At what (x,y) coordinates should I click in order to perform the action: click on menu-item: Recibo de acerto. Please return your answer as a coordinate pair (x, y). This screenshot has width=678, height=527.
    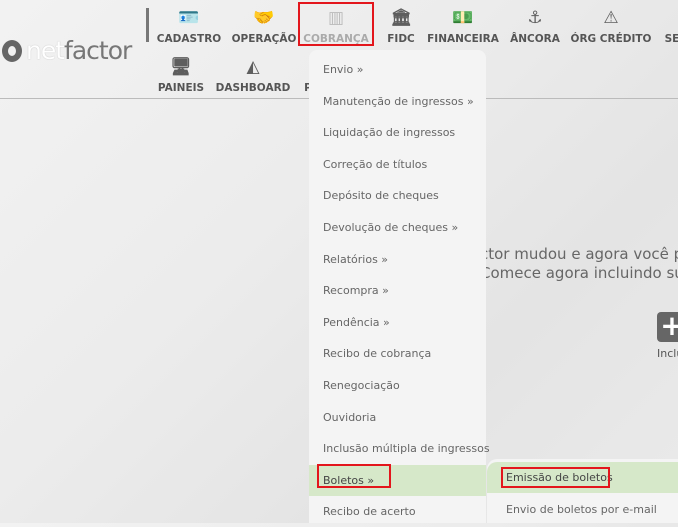
    Looking at the image, I should click on (397, 511).